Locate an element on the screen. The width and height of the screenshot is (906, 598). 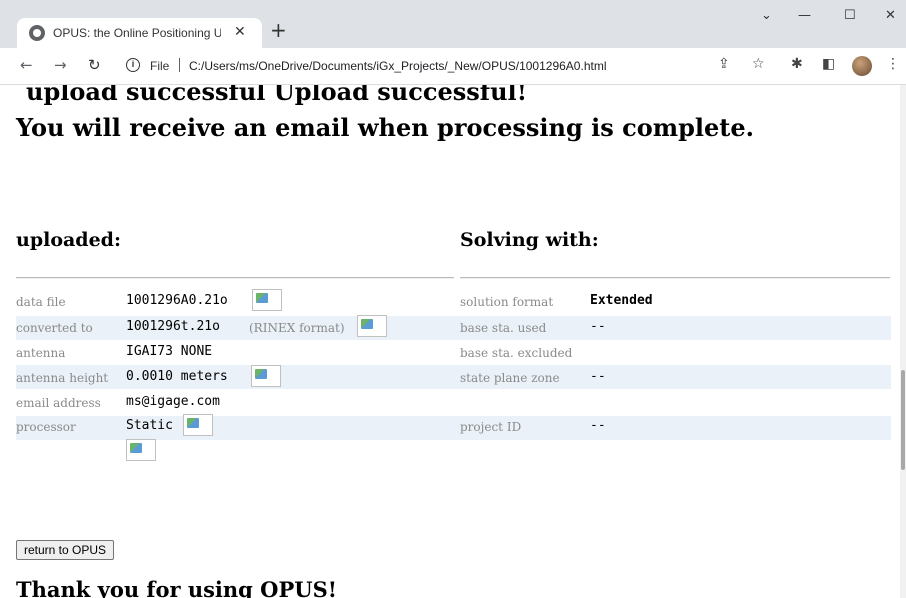
data-file-label: data file is located at coordinates (41, 302).